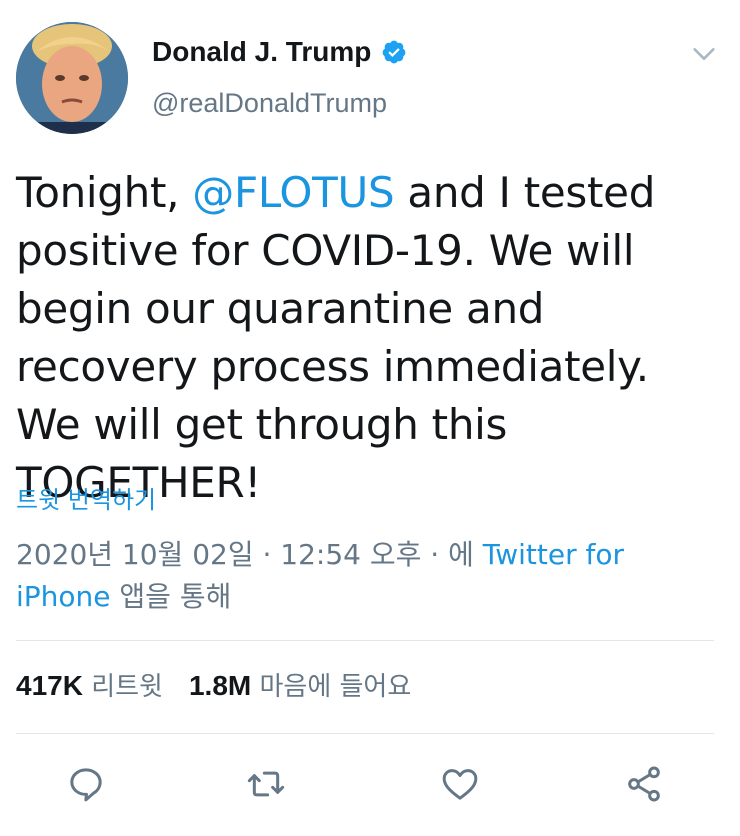 The width and height of the screenshot is (740, 836). I want to click on retweet-button, so click(266, 784).